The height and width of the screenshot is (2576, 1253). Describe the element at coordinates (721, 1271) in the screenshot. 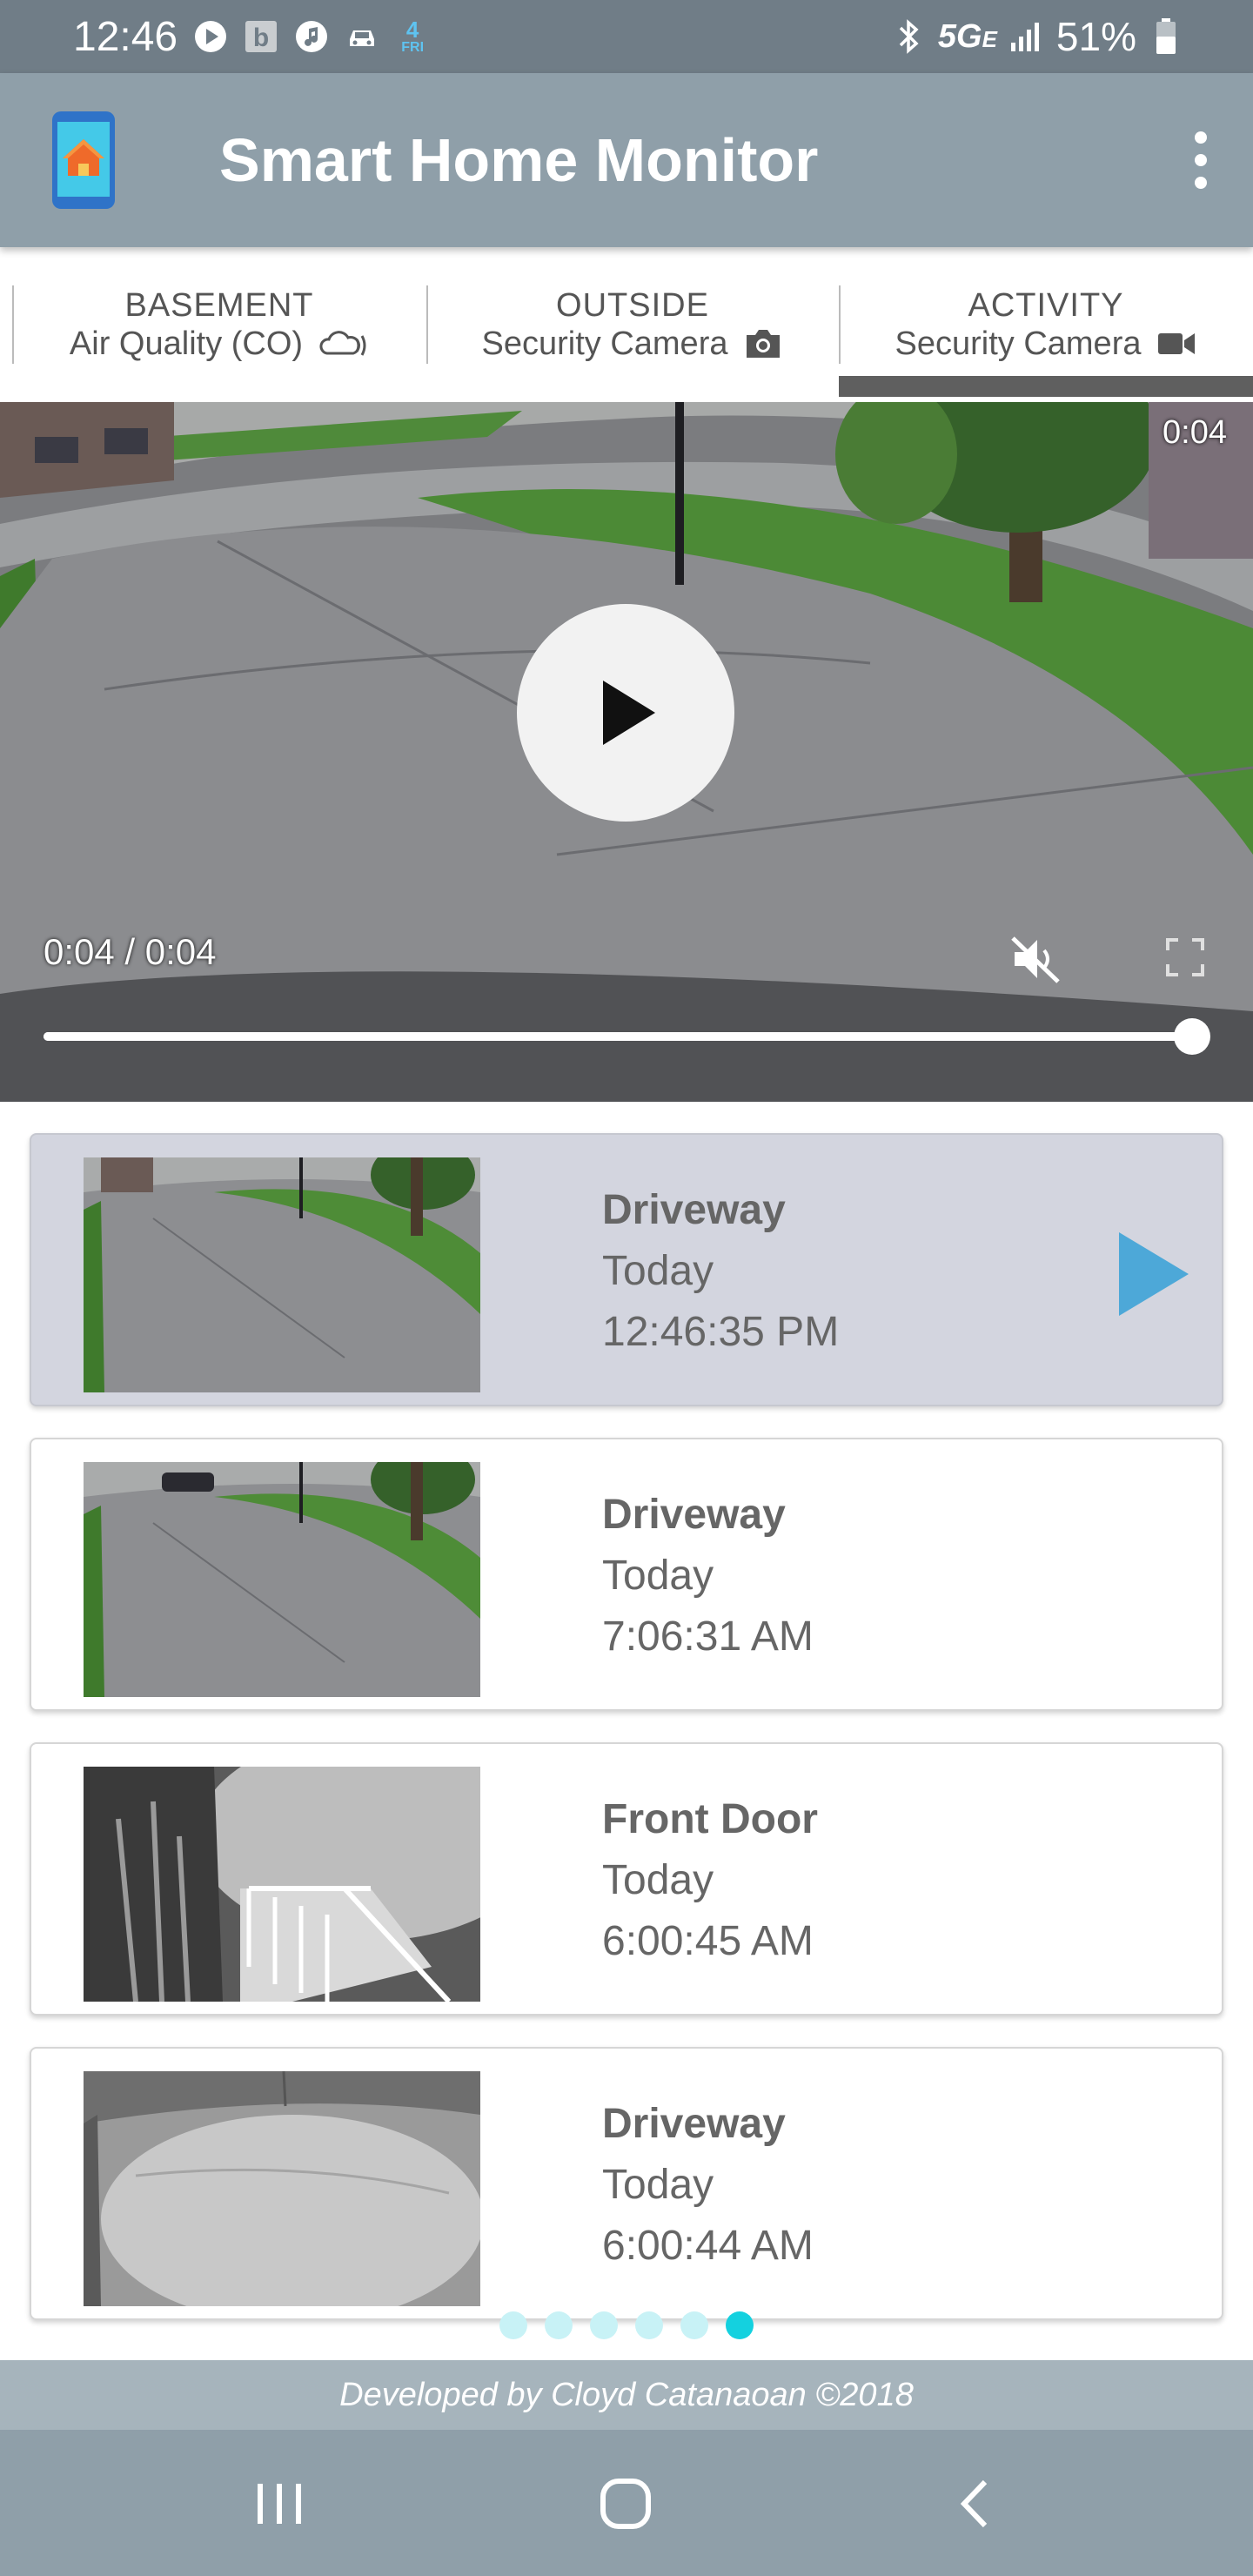

I see `event-details: Driveway Today 12:46:35 PM` at that location.